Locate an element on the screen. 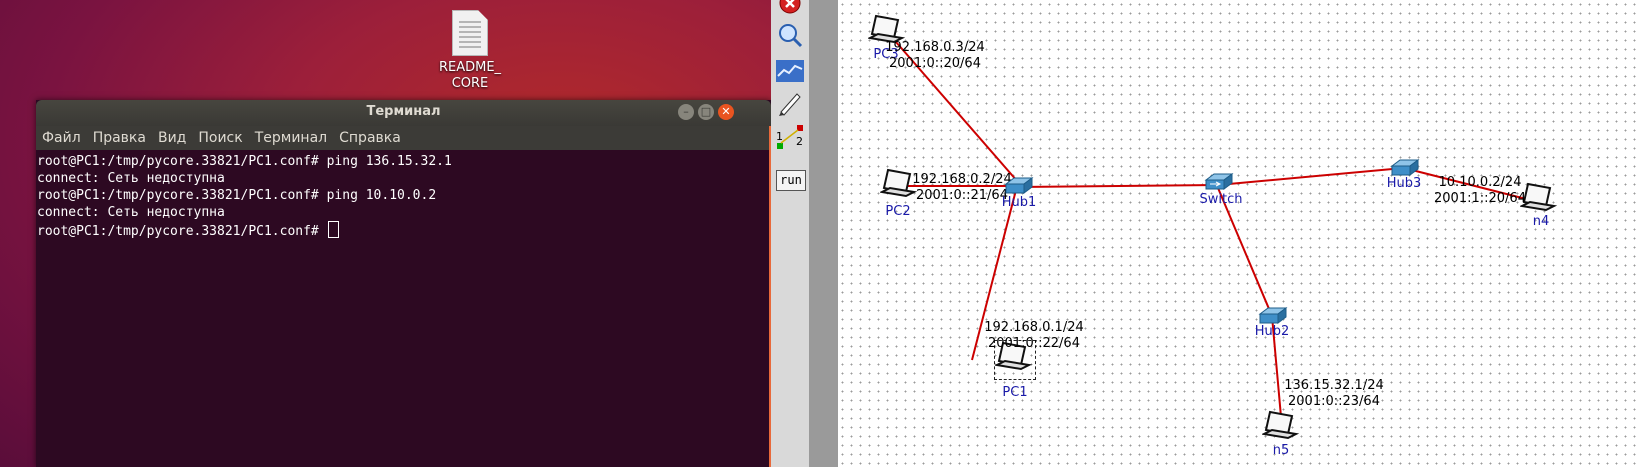  menu-terminal: Терминал is located at coordinates (291, 138).